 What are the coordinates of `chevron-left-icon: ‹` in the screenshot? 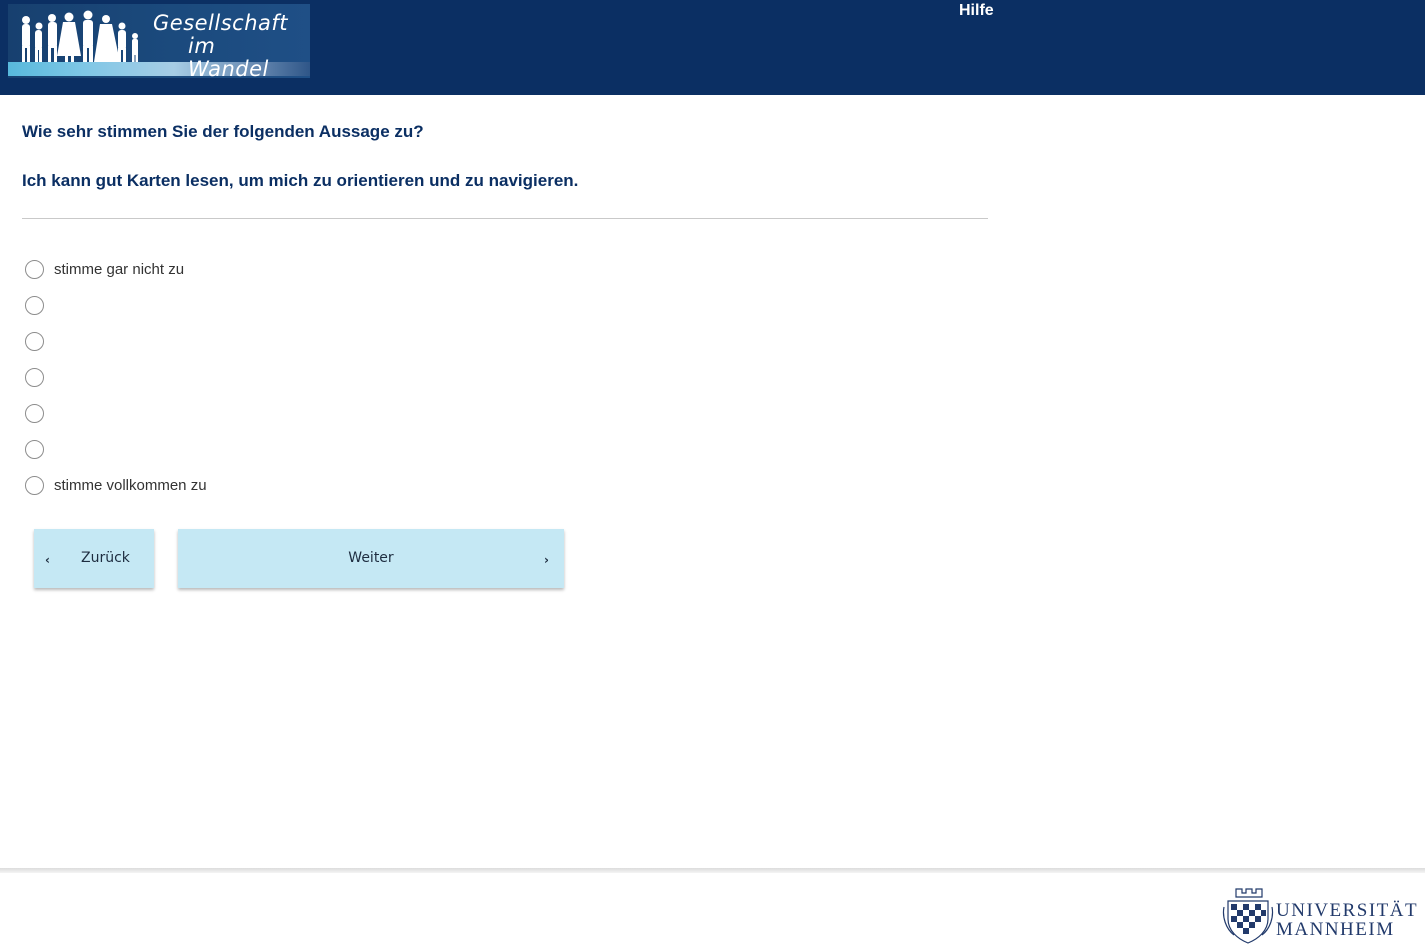 It's located at (47, 560).